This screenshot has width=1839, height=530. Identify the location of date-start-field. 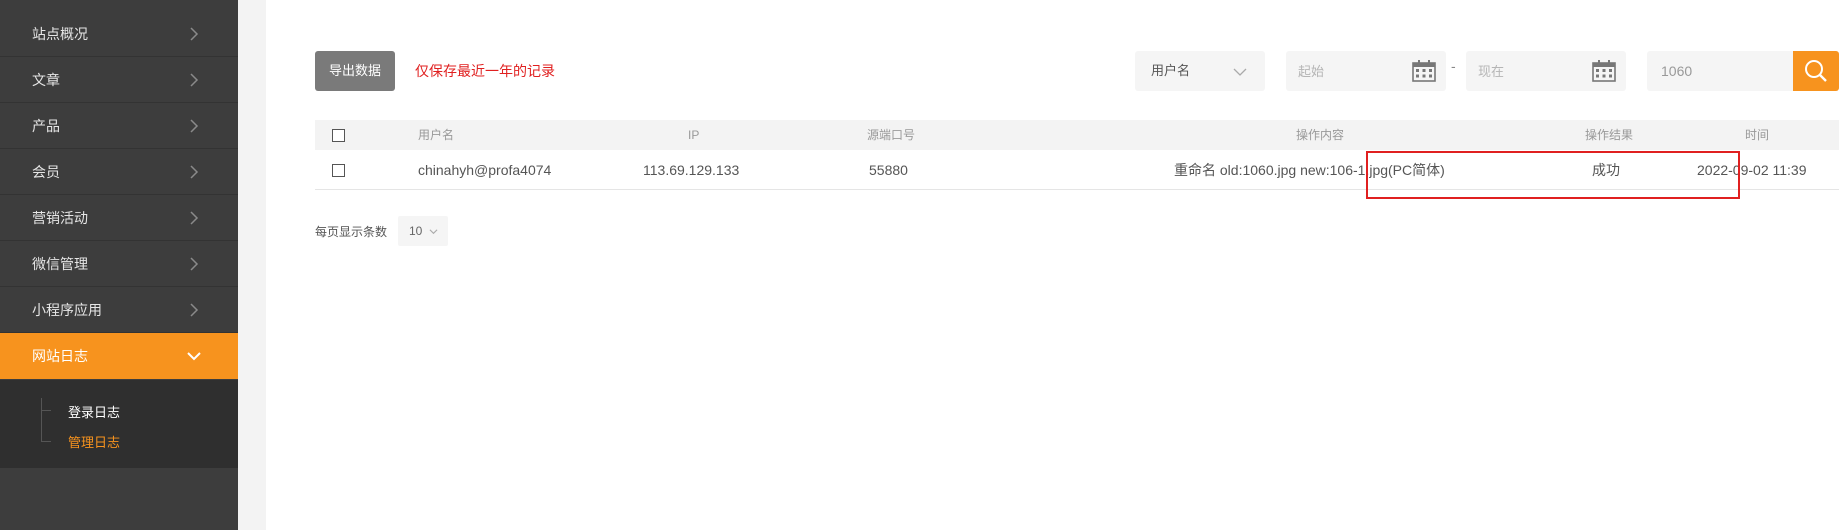
(1366, 71).